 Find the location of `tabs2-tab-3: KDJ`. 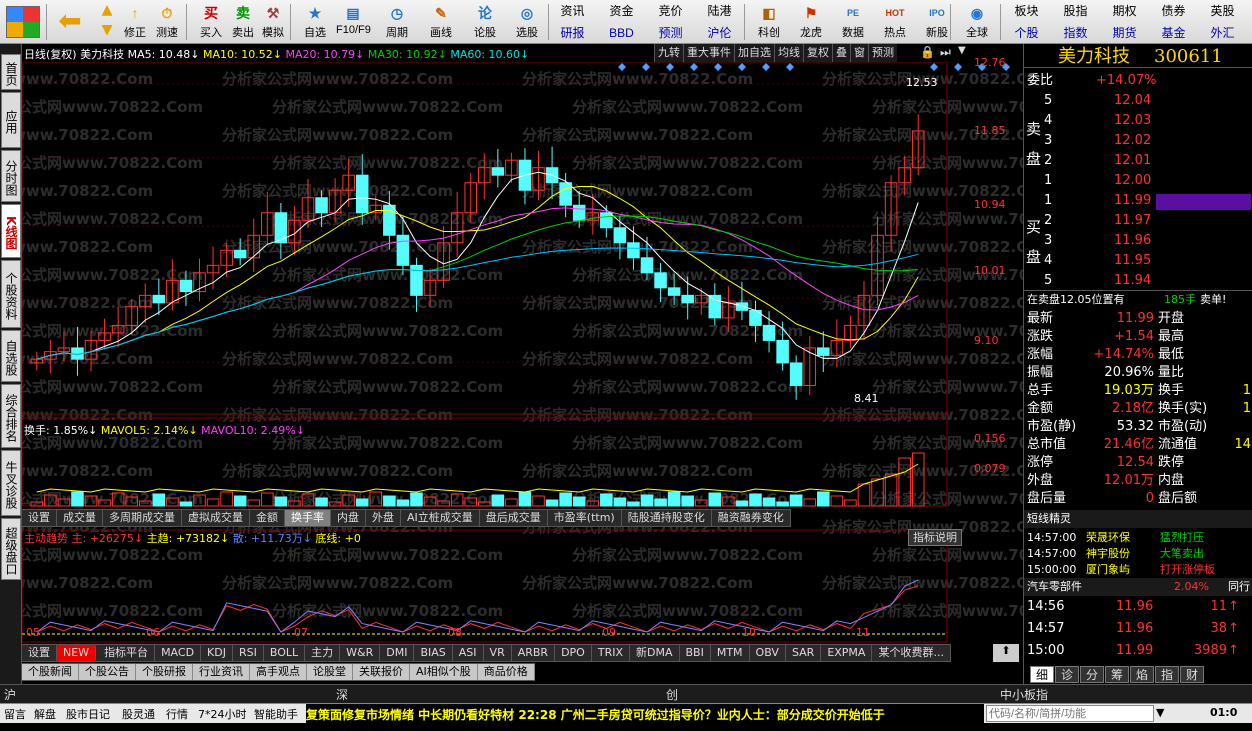

tabs2-tab-3: KDJ is located at coordinates (217, 653).